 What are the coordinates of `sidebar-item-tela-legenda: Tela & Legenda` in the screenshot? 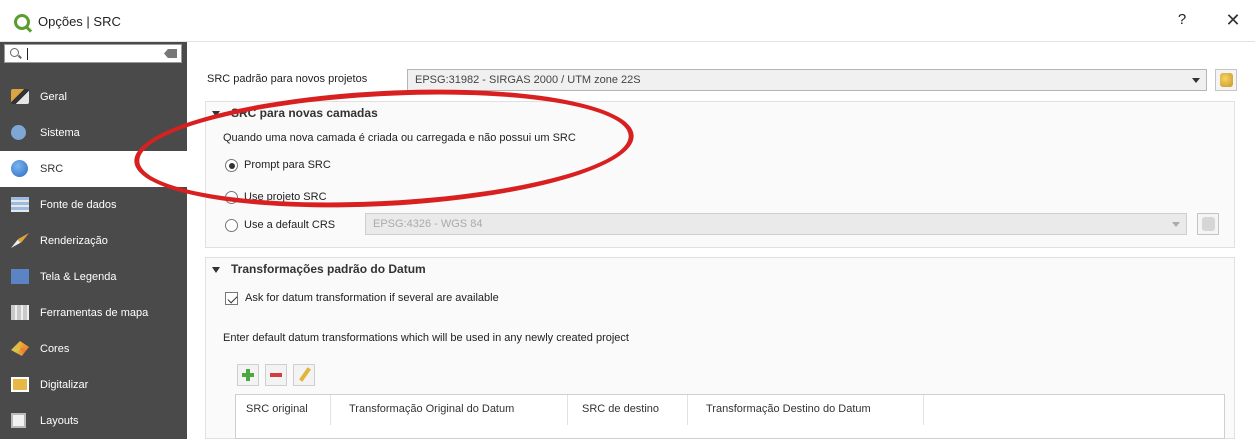 It's located at (93, 277).